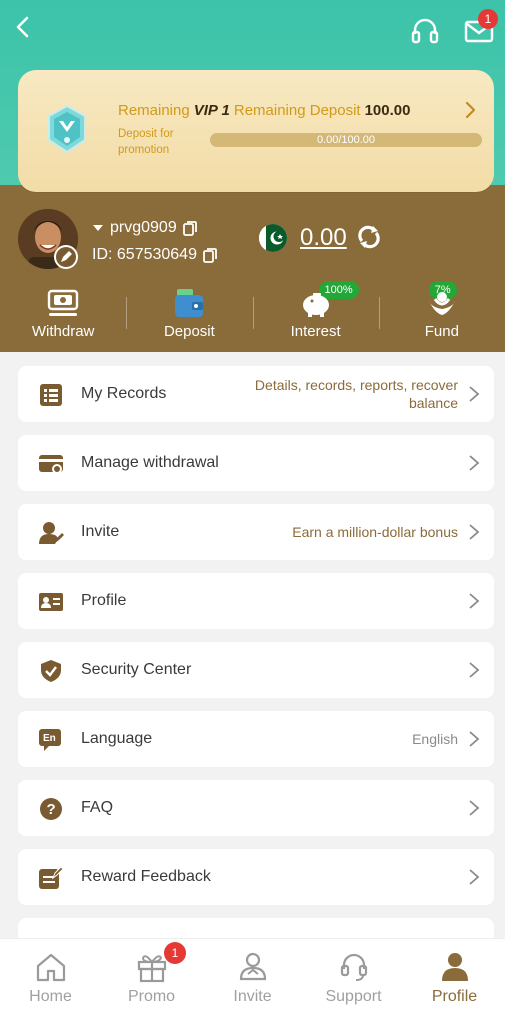  I want to click on records-icon, so click(51, 395).